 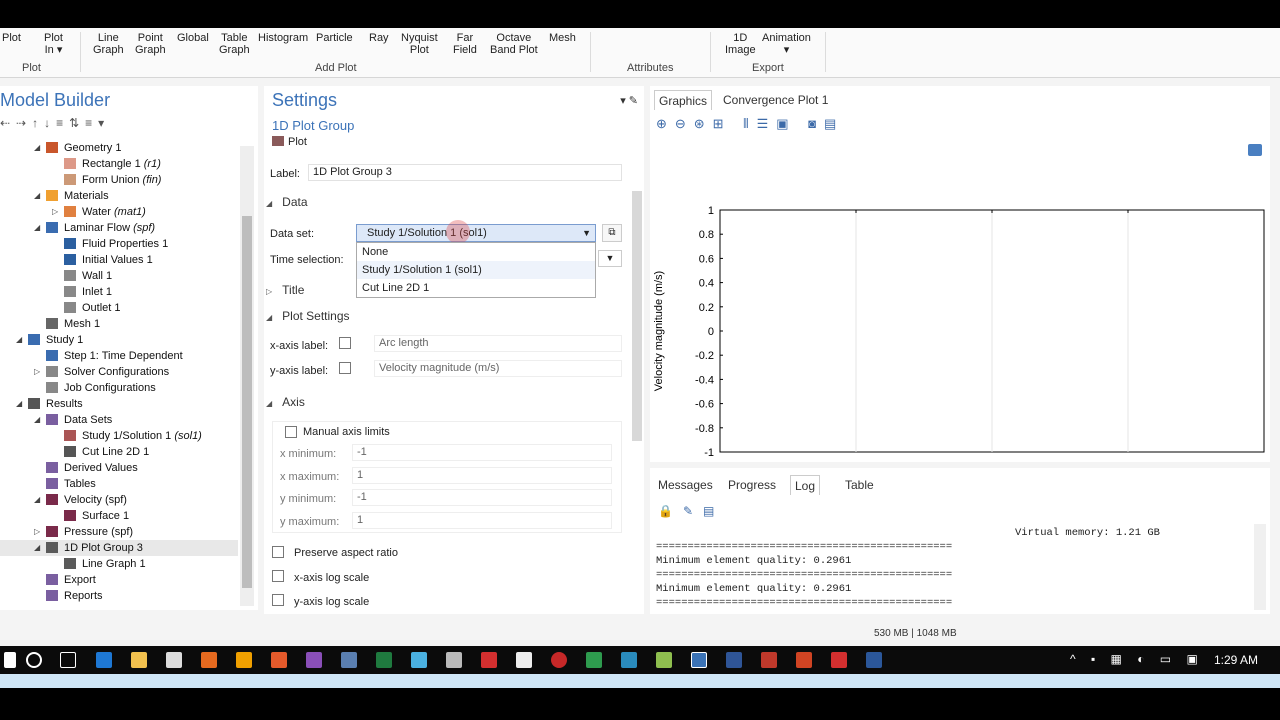 I want to click on tree-scrollbar, so click(x=247, y=376).